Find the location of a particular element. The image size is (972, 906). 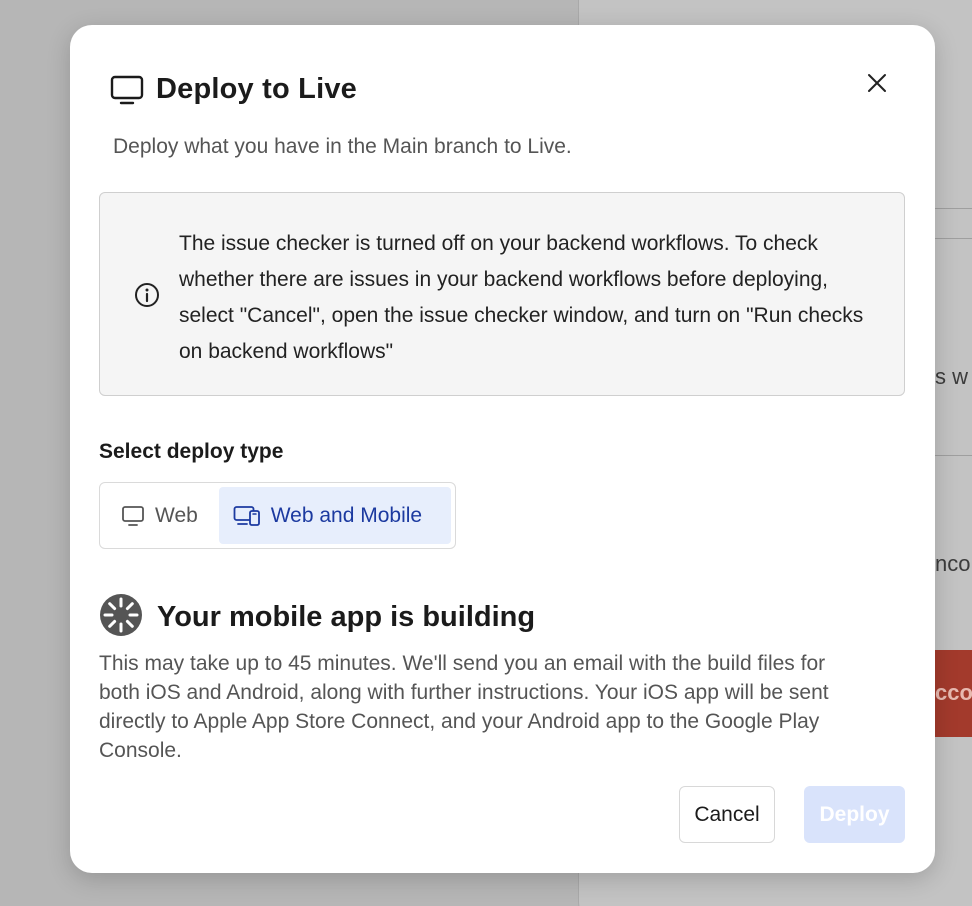

background-button: cco is located at coordinates (953, 693).